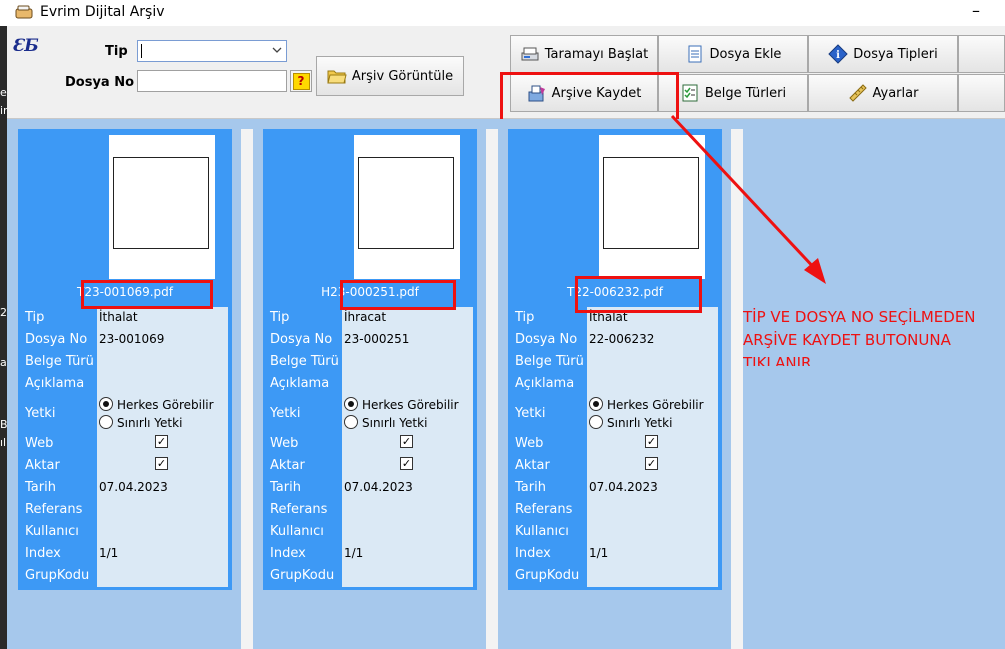 Image resolution: width=1005 pixels, height=649 pixels. I want to click on dosya-ekle-label: Dosya Ekle, so click(745, 54).